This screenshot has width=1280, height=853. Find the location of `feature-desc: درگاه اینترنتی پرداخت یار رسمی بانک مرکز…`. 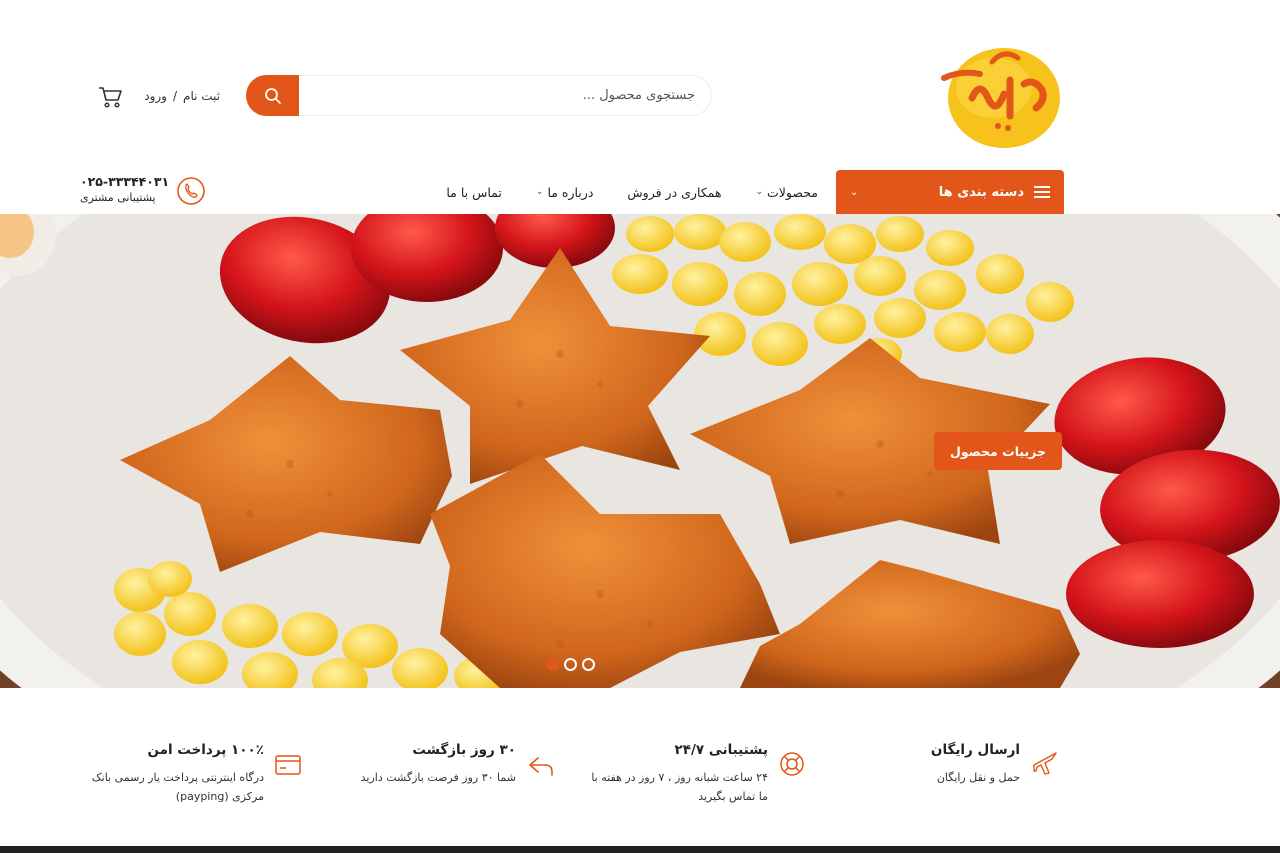

feature-desc: درگاه اینترنتی پرداخت یار رسمی بانک مرکز… is located at coordinates (177, 787).